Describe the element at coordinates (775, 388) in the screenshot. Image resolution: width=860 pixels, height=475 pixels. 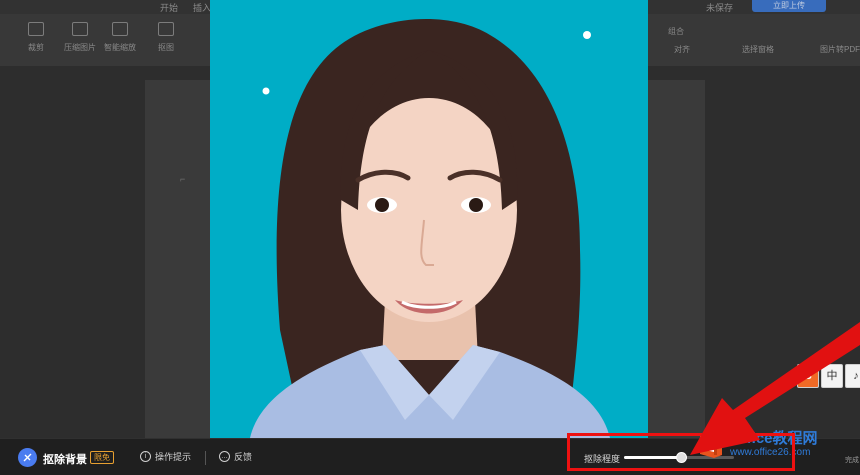
I see `annotation-arrow-icon` at that location.